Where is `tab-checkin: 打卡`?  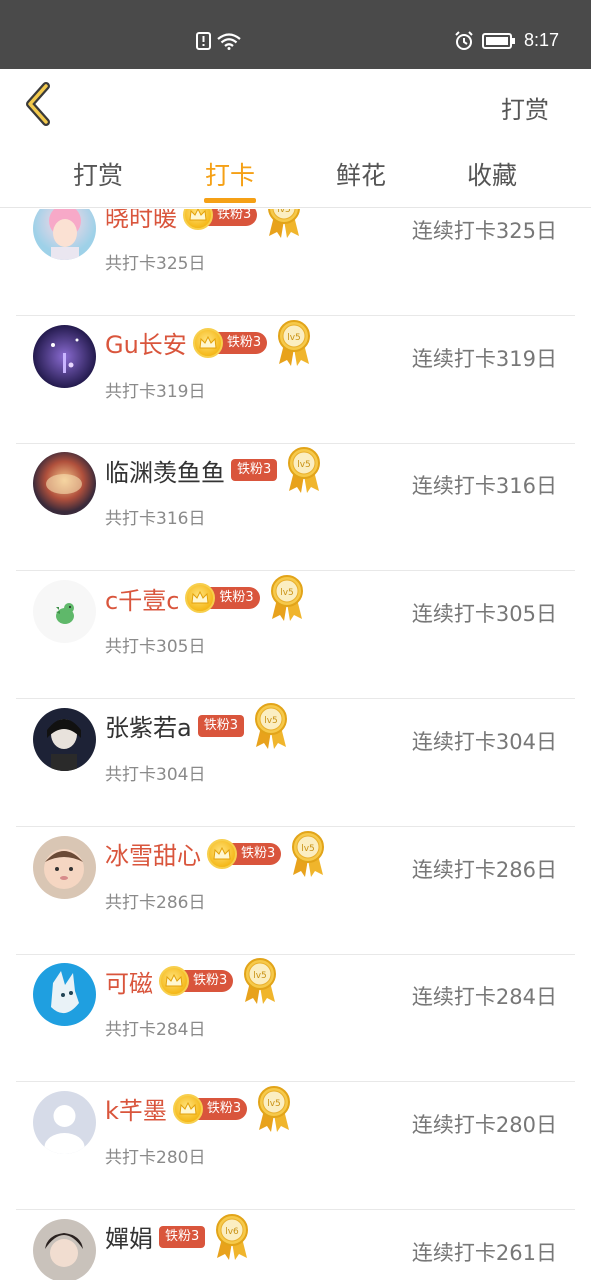 tab-checkin: 打卡 is located at coordinates (230, 174).